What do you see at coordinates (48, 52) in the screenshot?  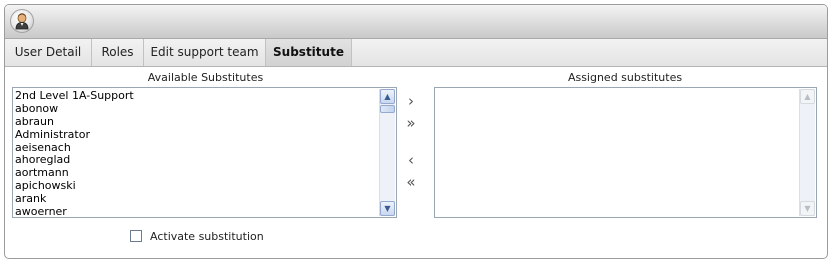 I see `tab-user-detail: User Detail` at bounding box center [48, 52].